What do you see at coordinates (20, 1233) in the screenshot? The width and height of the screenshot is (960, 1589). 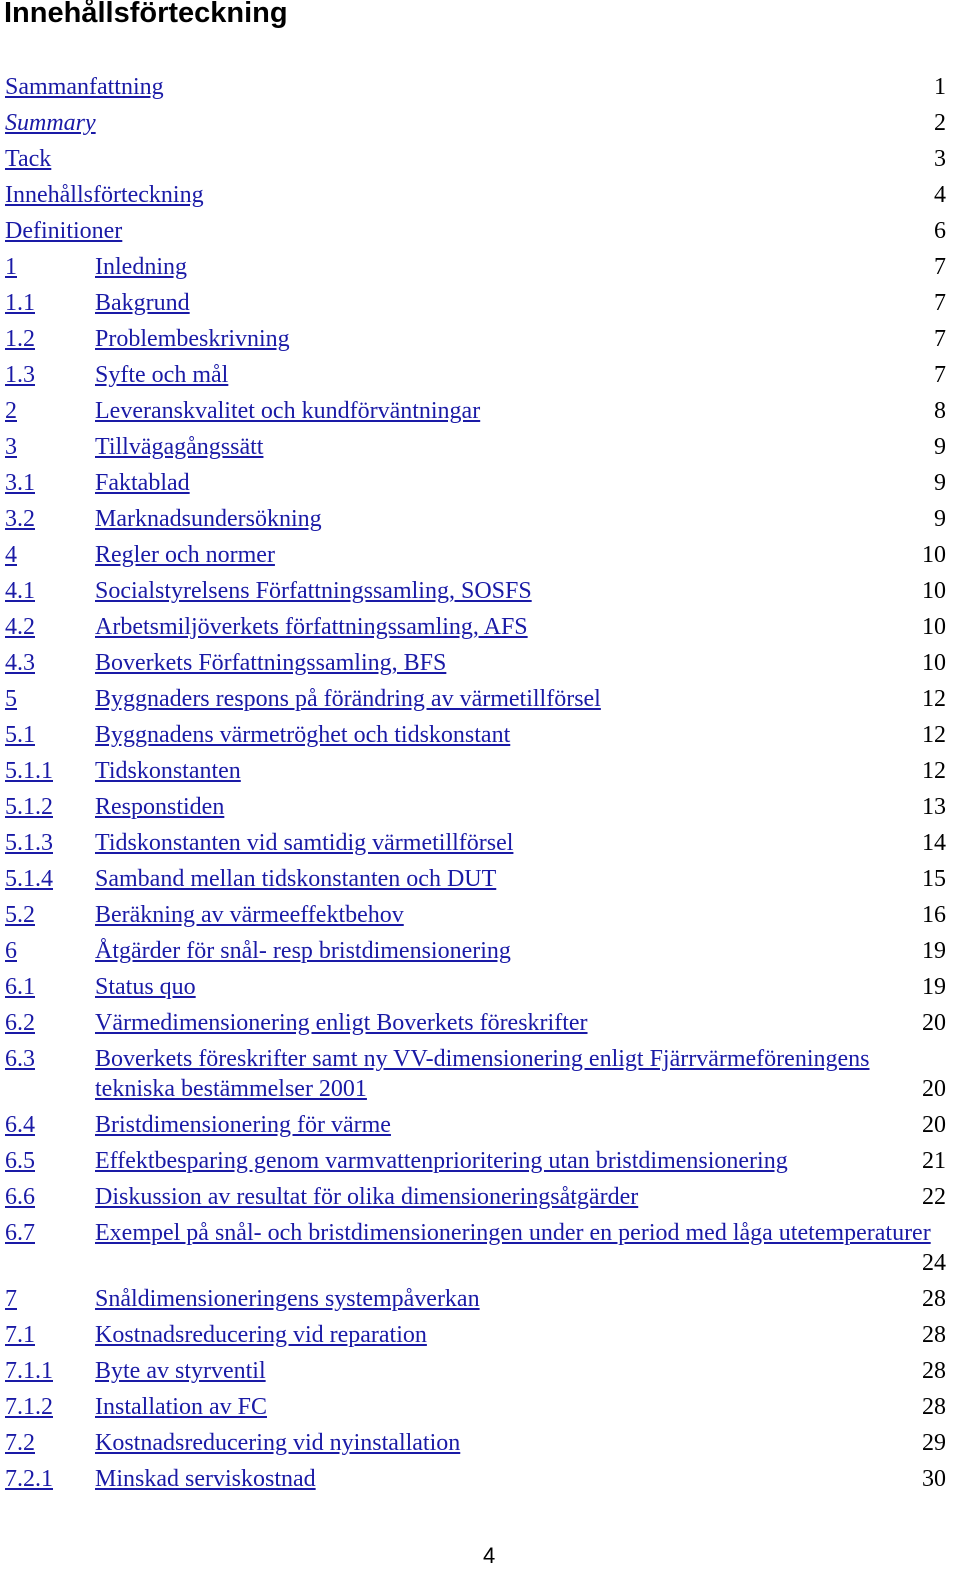 I see `toc-entry-number-link: 6.7` at bounding box center [20, 1233].